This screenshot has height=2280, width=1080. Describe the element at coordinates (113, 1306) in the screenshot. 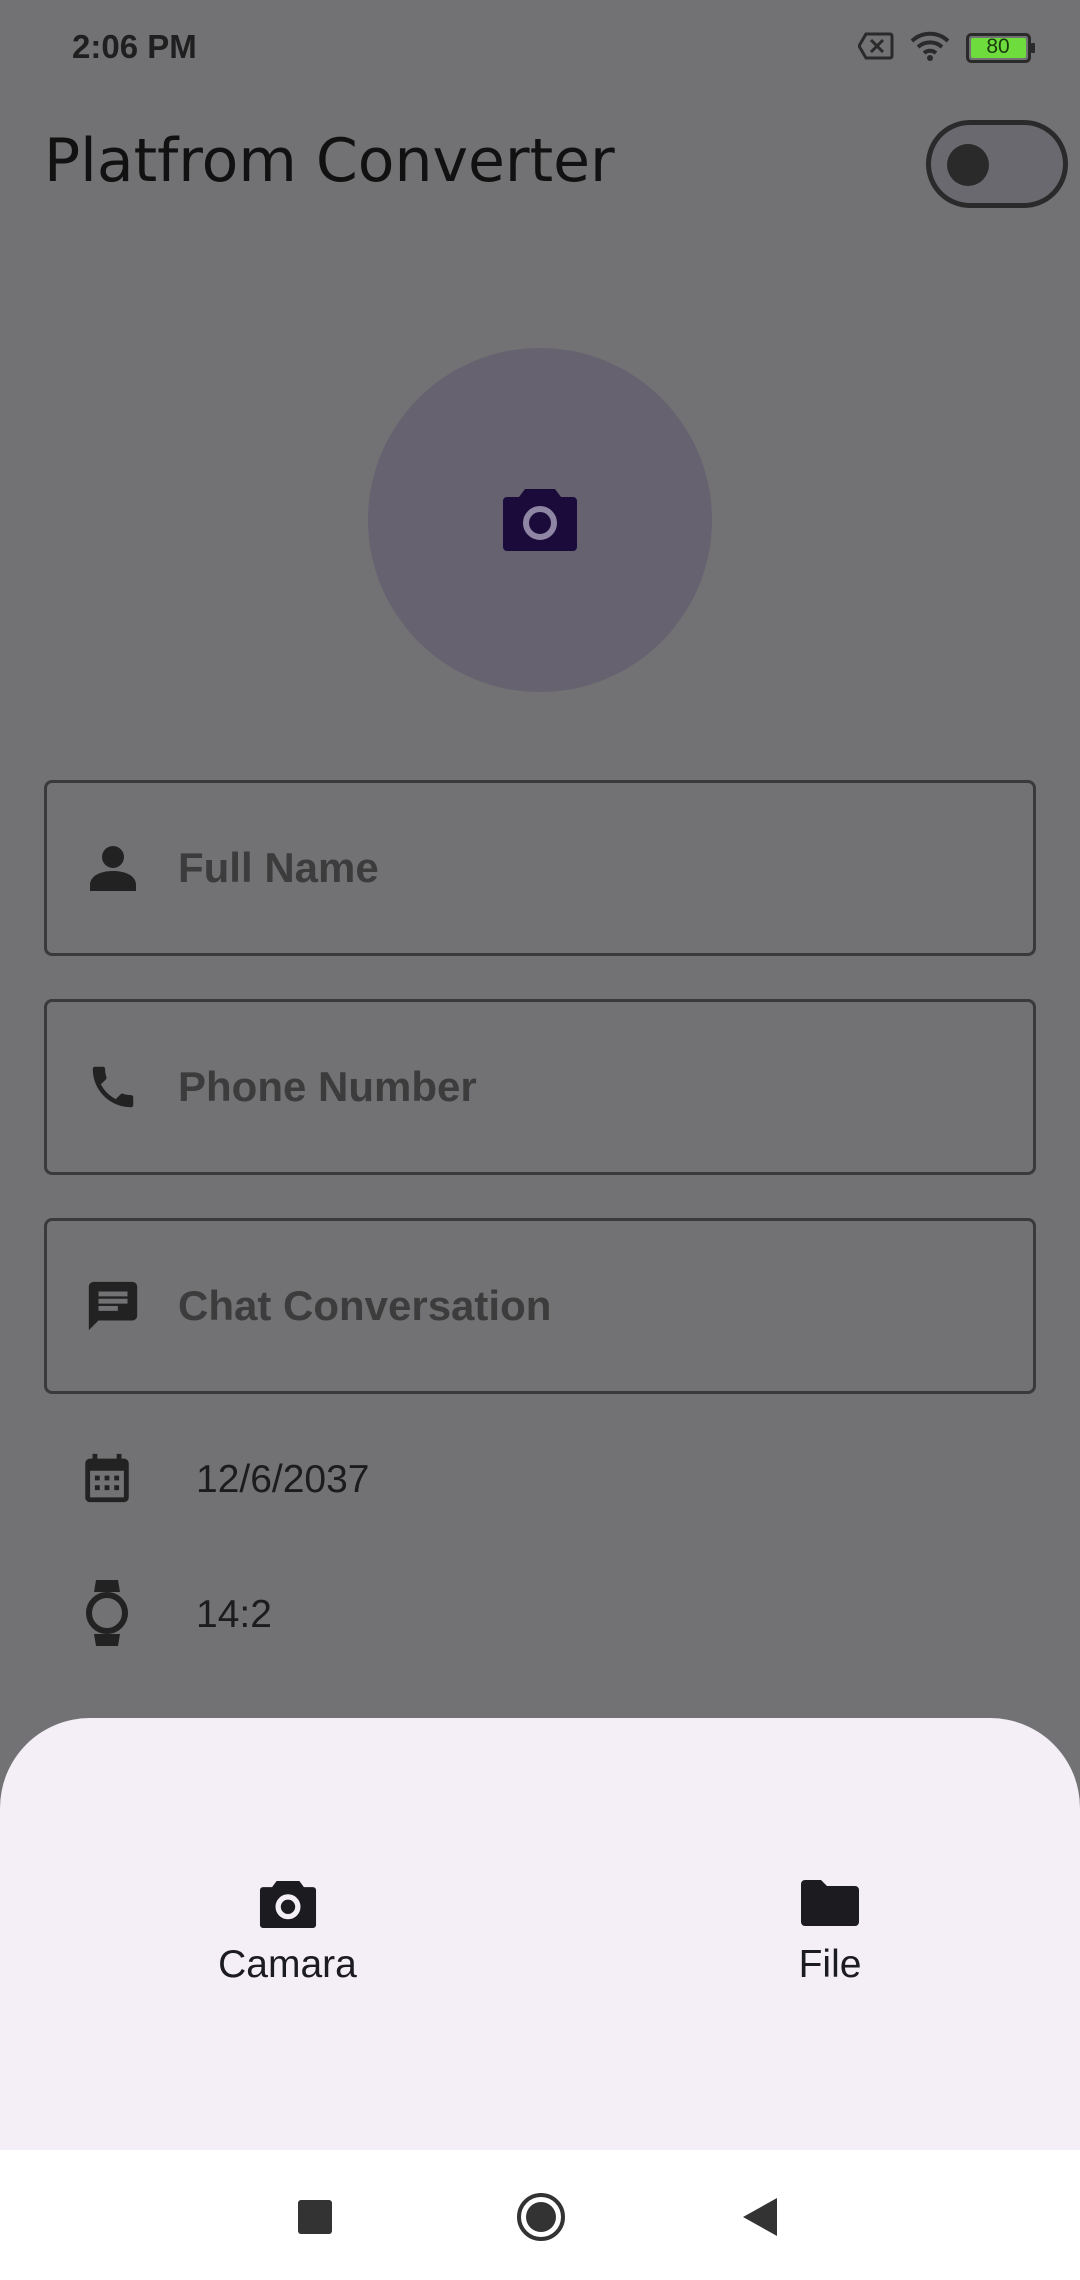

I see `chat-icon` at that location.